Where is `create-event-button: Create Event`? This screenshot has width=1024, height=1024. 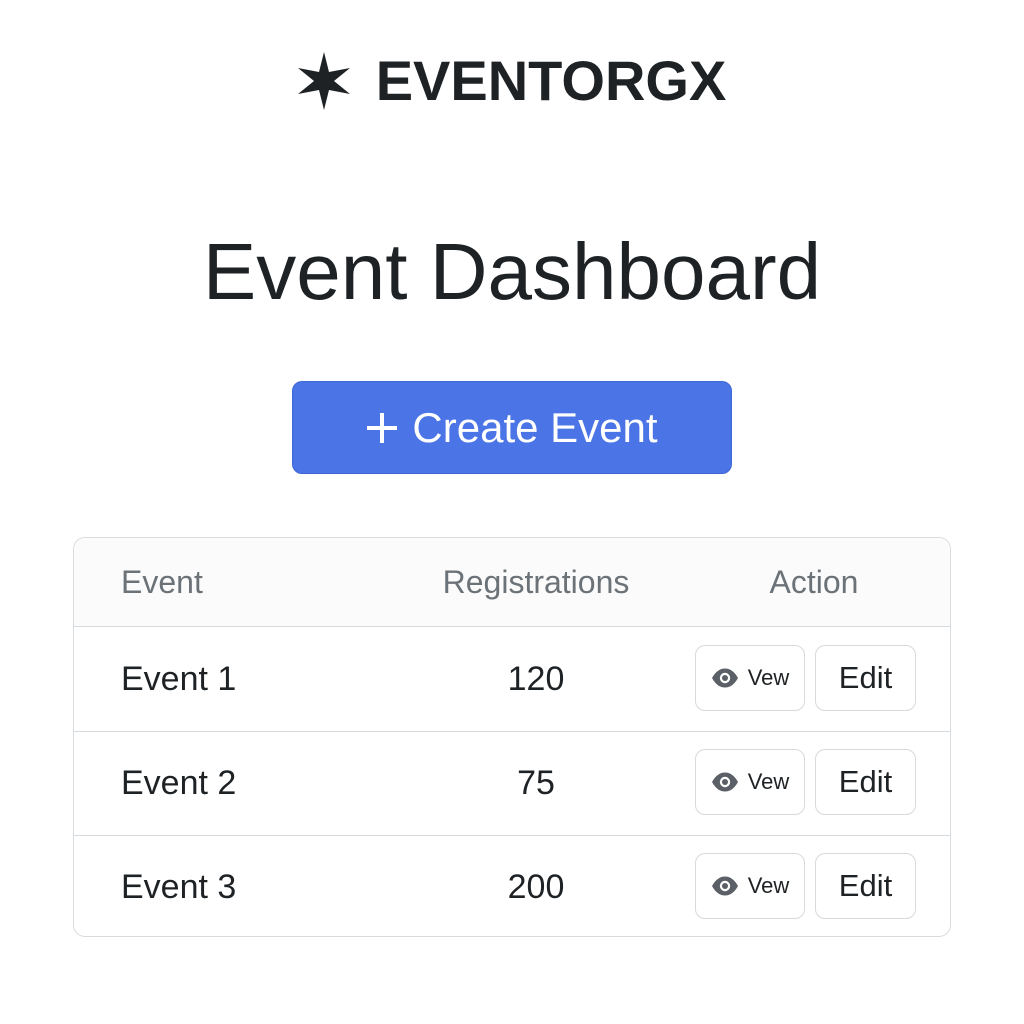
create-event-button: Create Event is located at coordinates (512, 427).